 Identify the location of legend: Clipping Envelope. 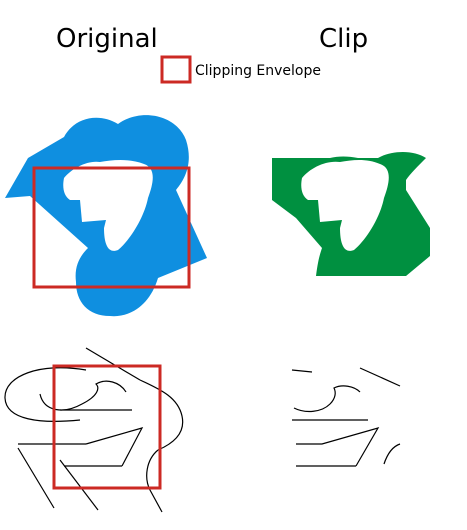
(240, 69).